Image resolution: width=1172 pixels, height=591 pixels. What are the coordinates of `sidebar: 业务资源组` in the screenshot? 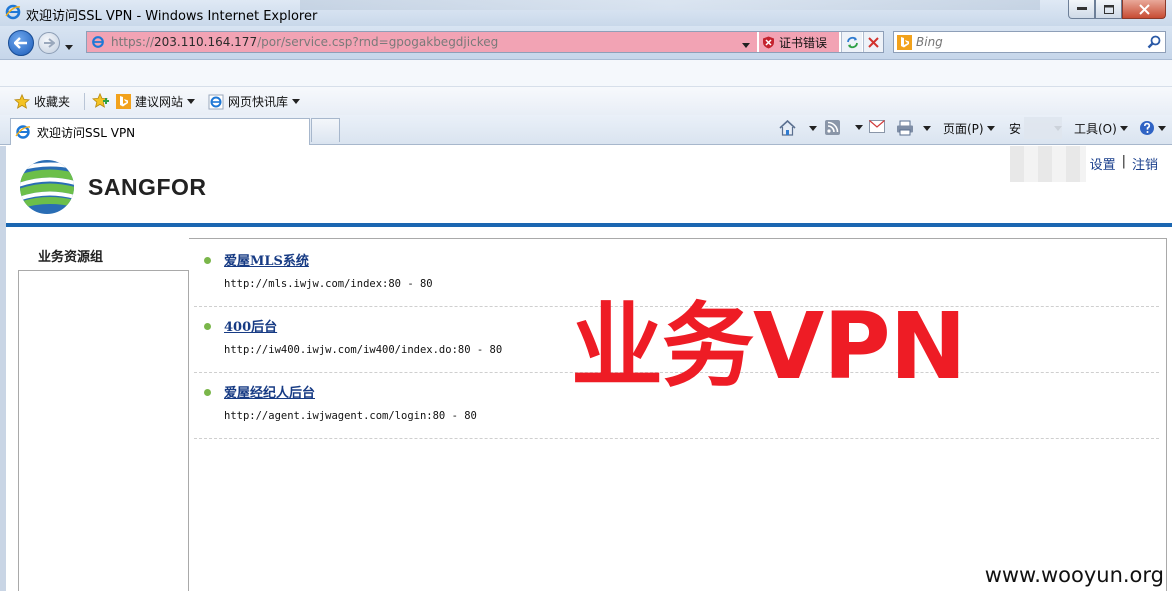 It's located at (103, 414).